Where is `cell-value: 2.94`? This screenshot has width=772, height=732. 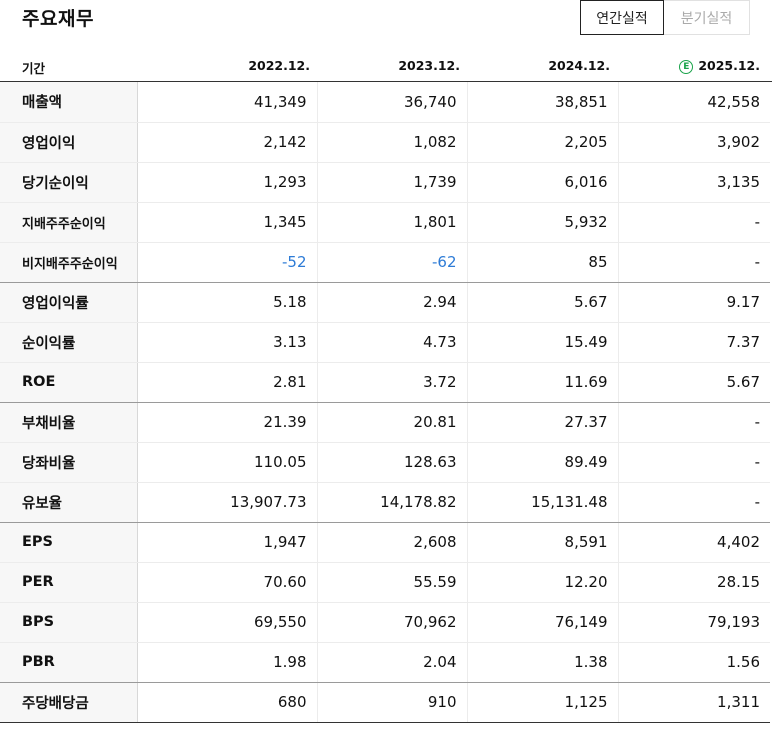 cell-value: 2.94 is located at coordinates (392, 302).